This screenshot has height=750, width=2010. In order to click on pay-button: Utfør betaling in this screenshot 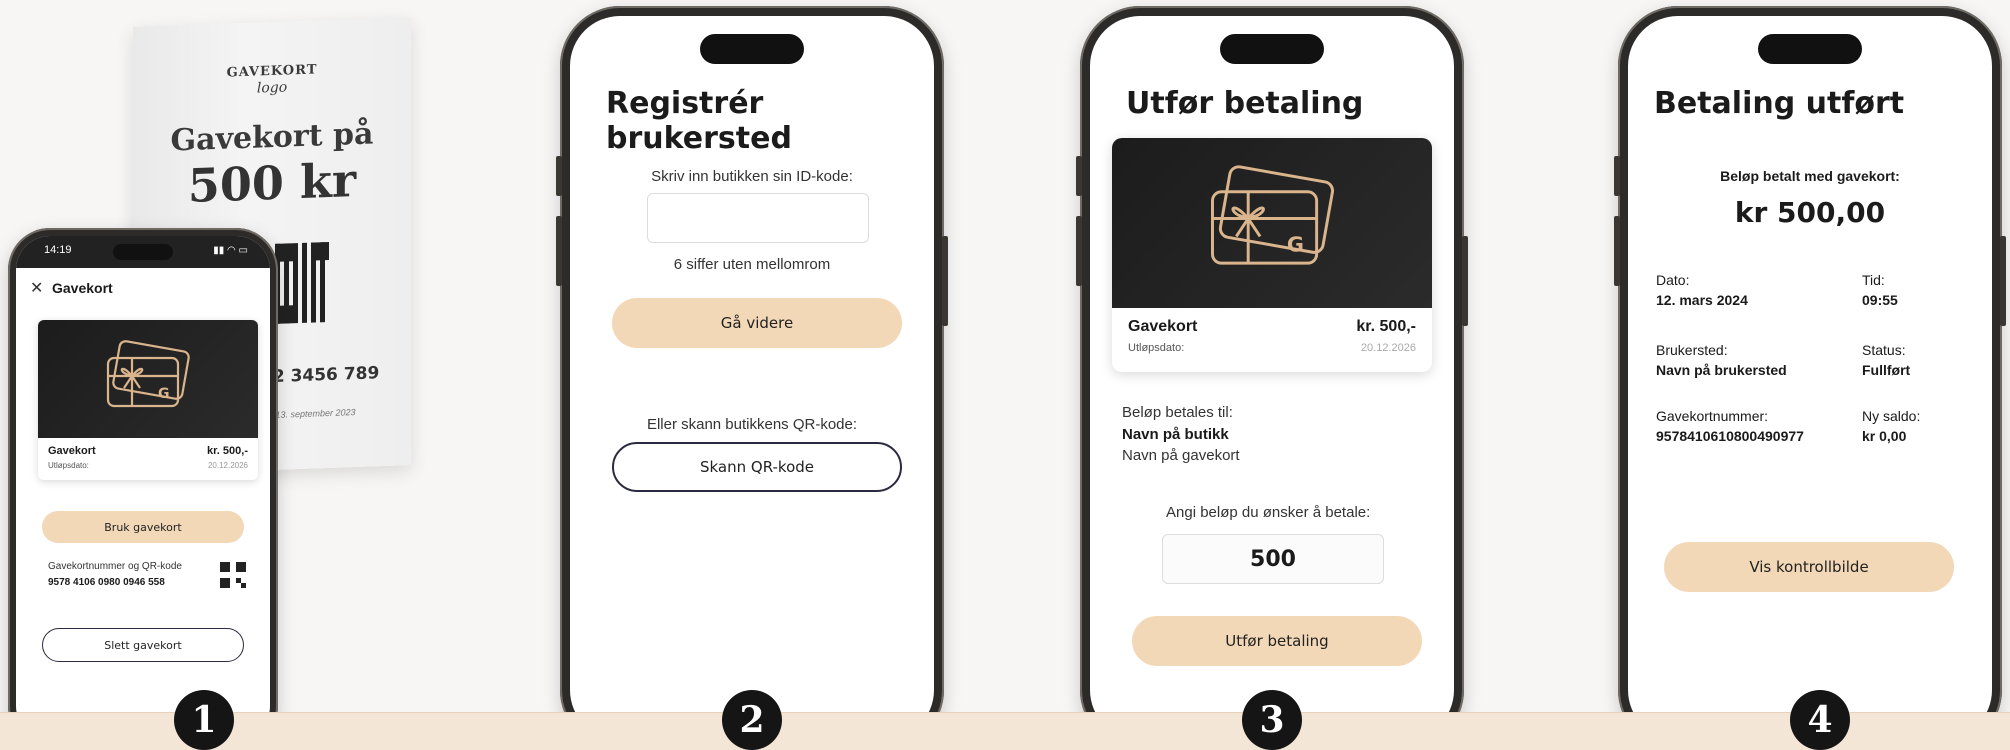, I will do `click(1277, 641)`.